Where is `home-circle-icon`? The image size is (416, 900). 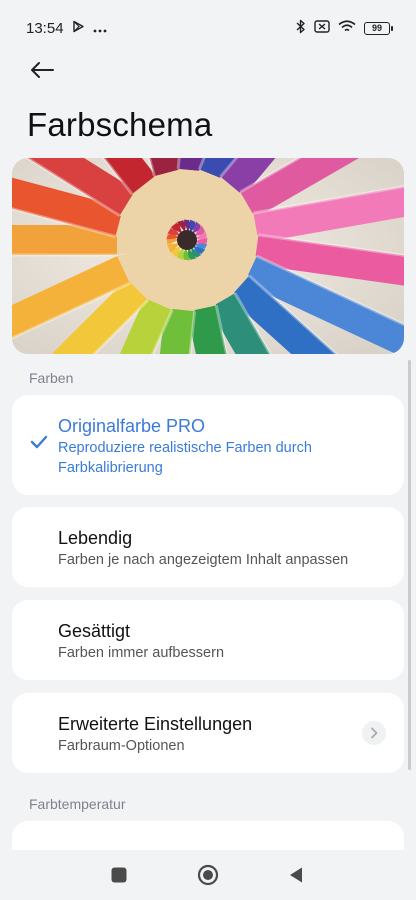 home-circle-icon is located at coordinates (208, 875).